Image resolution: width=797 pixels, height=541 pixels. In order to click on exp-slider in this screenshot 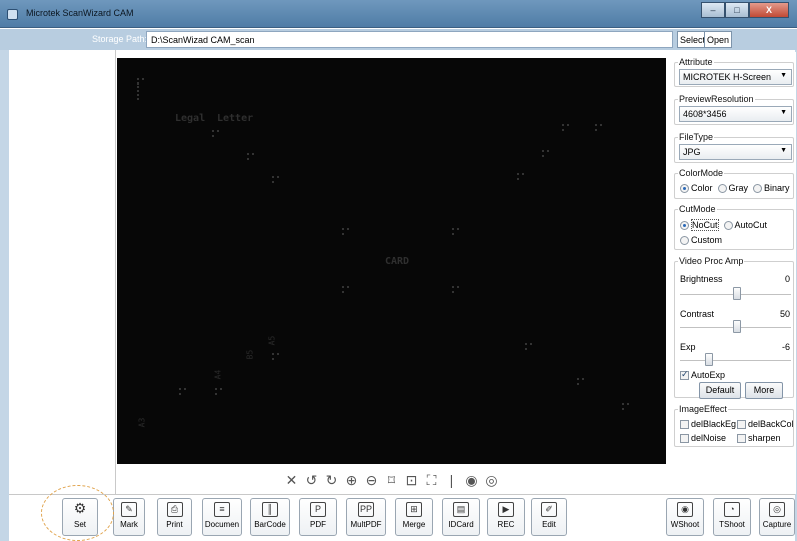, I will do `click(735, 360)`.